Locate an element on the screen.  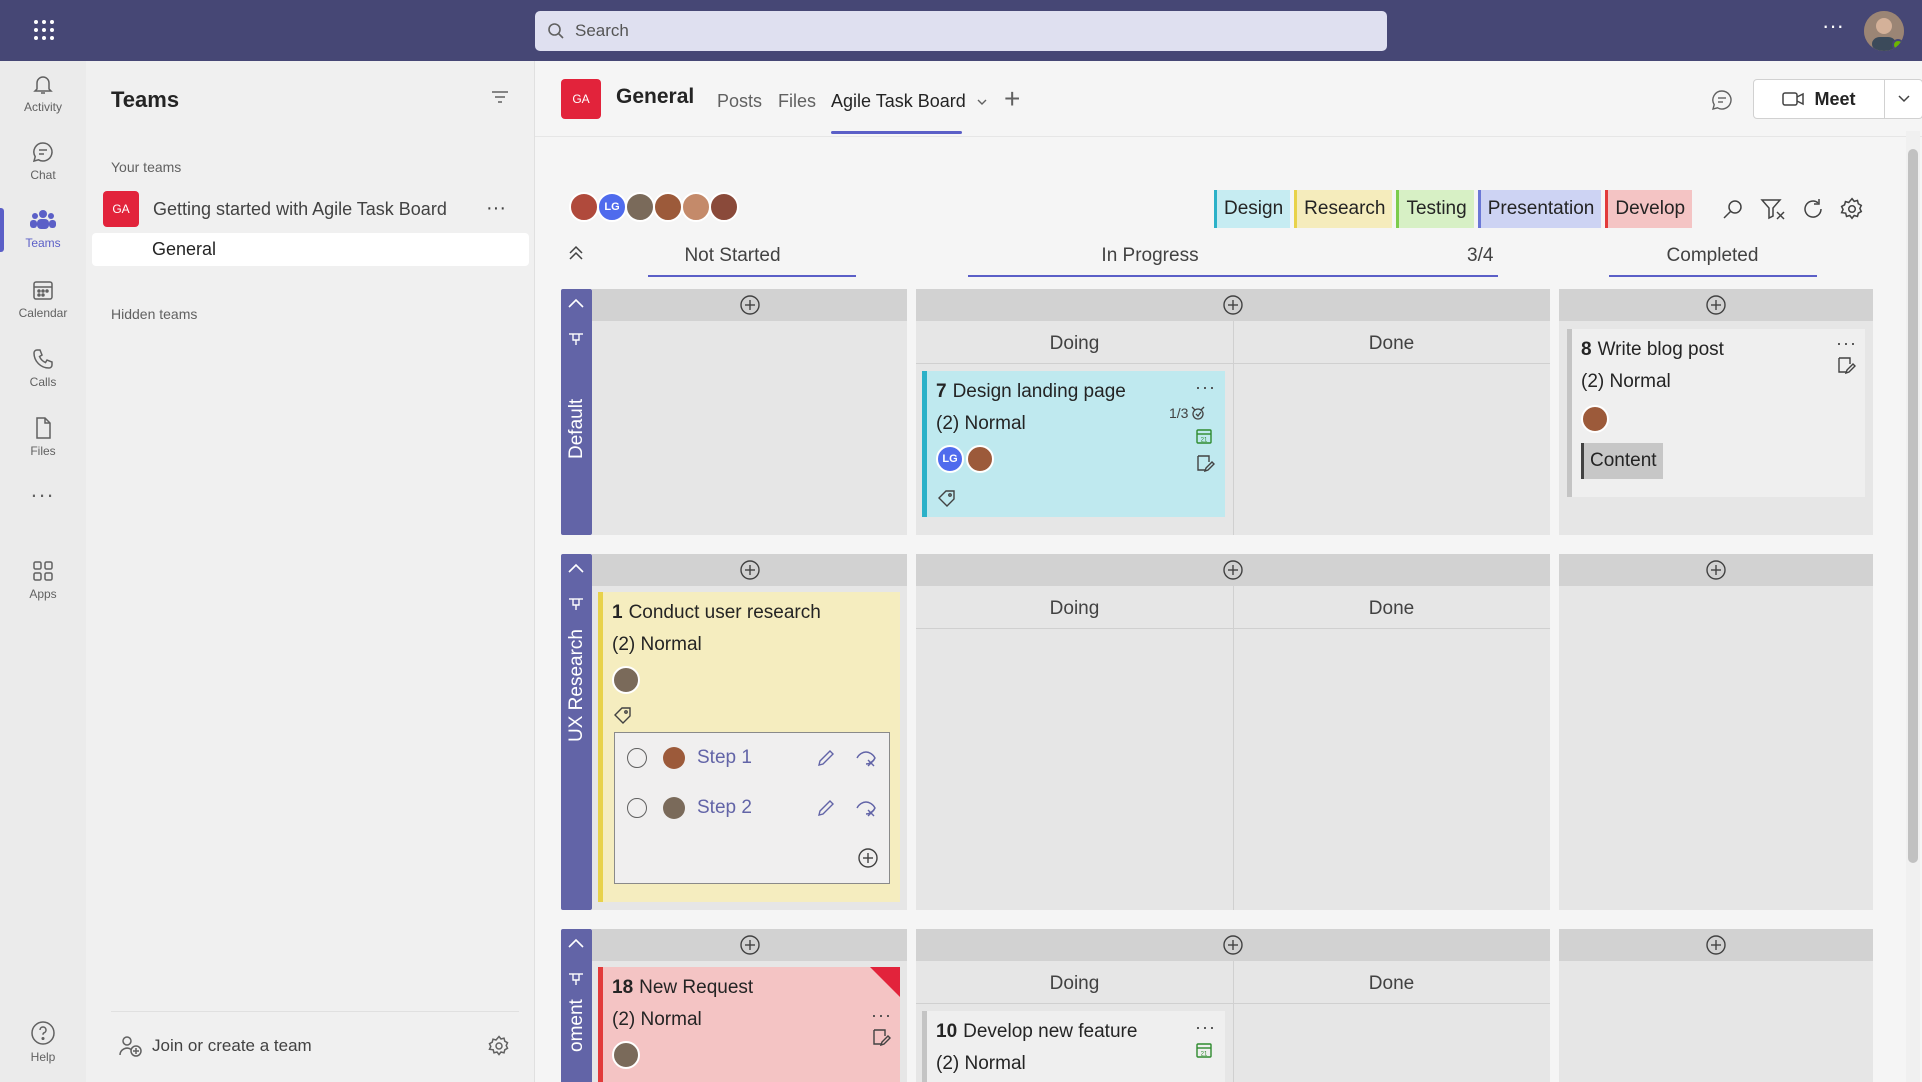
collapse-all-icon is located at coordinates (576, 253).